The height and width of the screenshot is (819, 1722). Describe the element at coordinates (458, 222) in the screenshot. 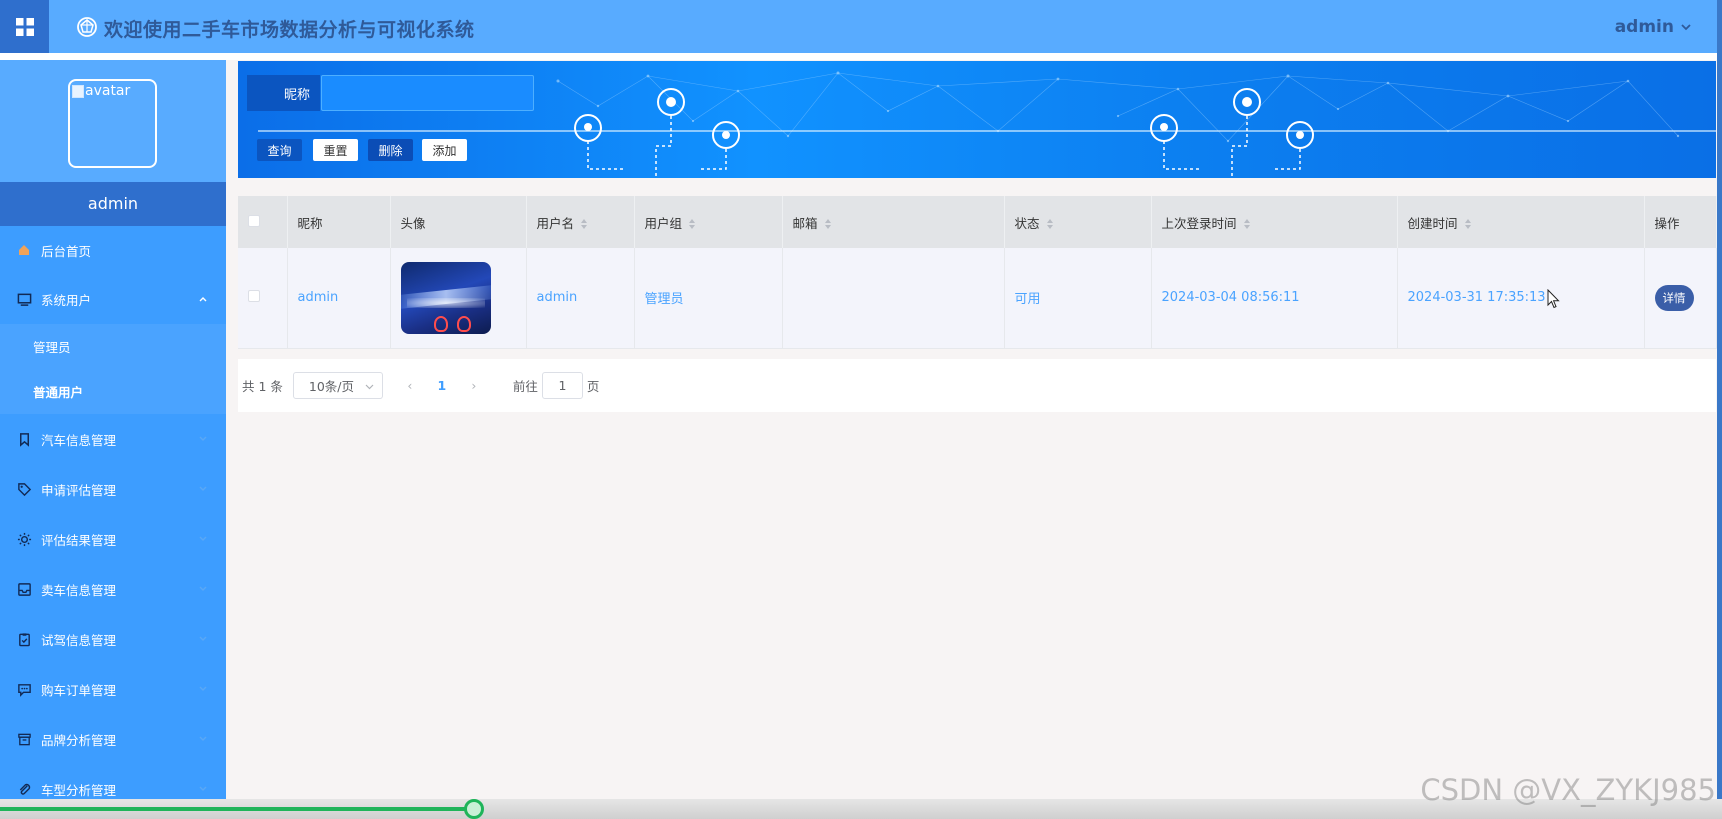

I see `column-header: 头像` at that location.